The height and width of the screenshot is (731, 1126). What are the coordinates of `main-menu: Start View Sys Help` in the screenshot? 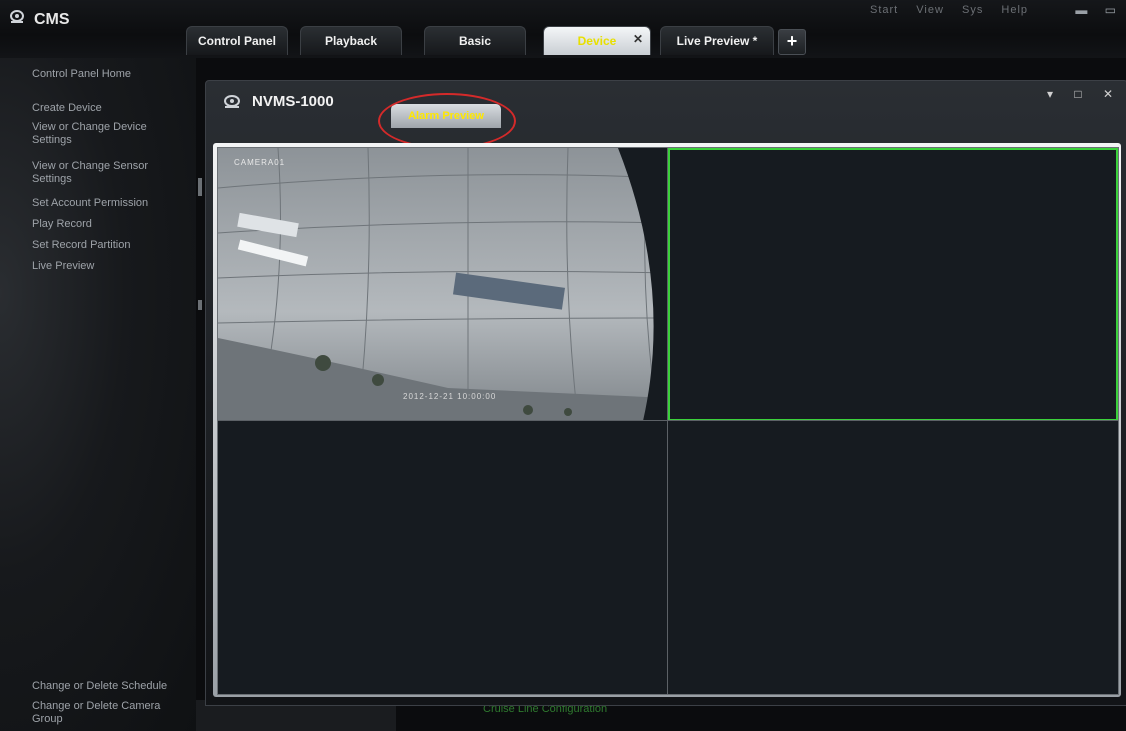 It's located at (956, 10).